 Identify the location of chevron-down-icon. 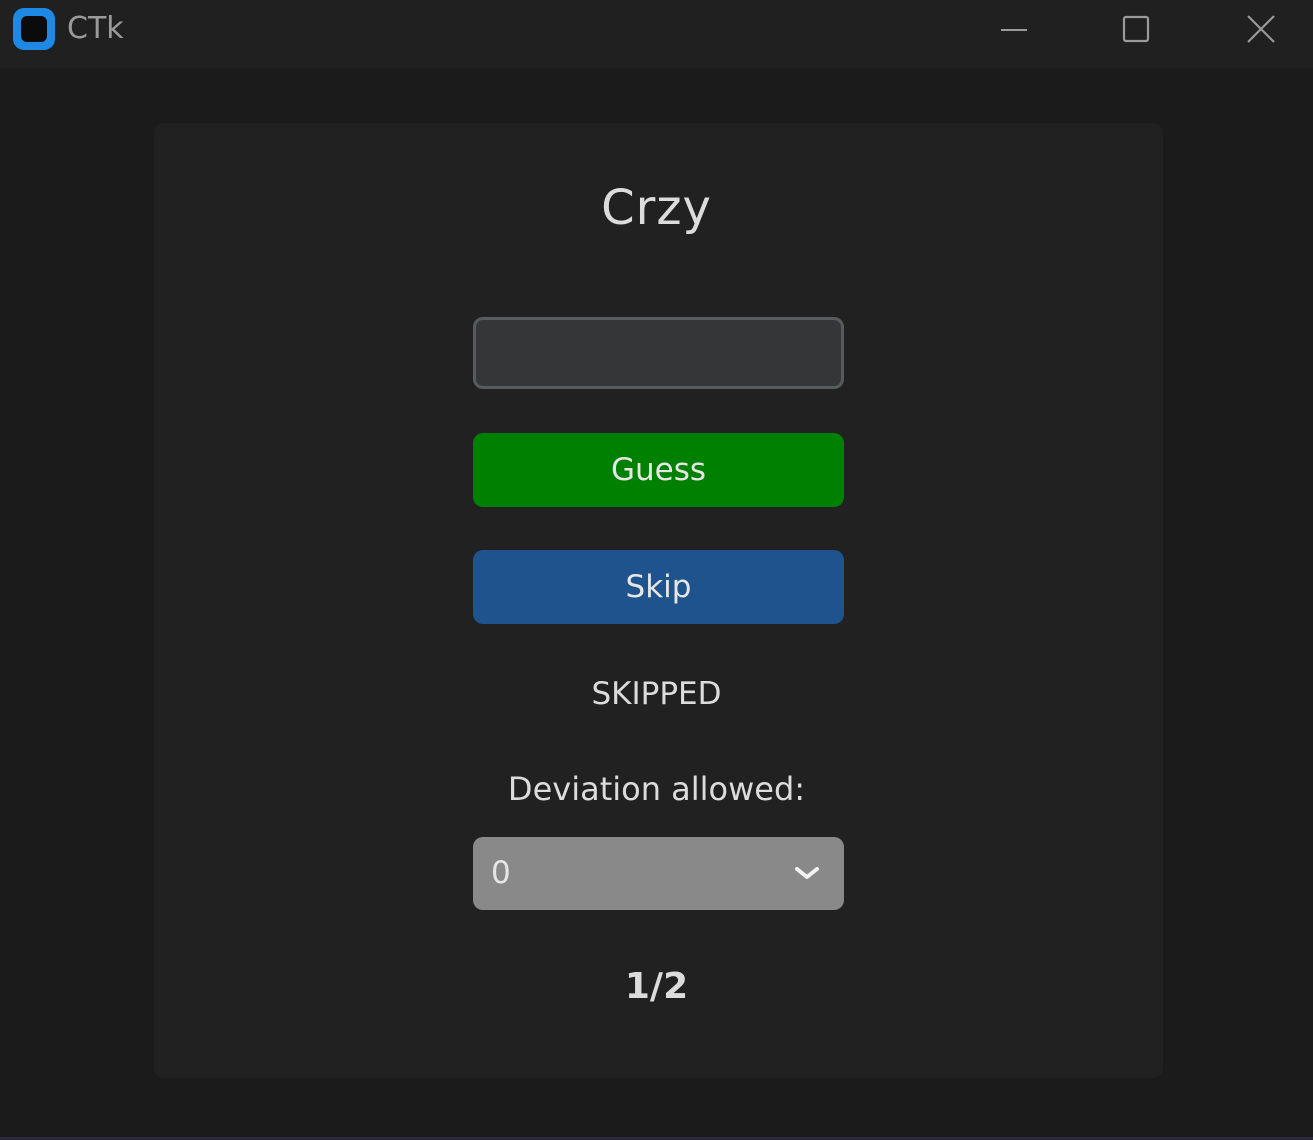
(807, 873).